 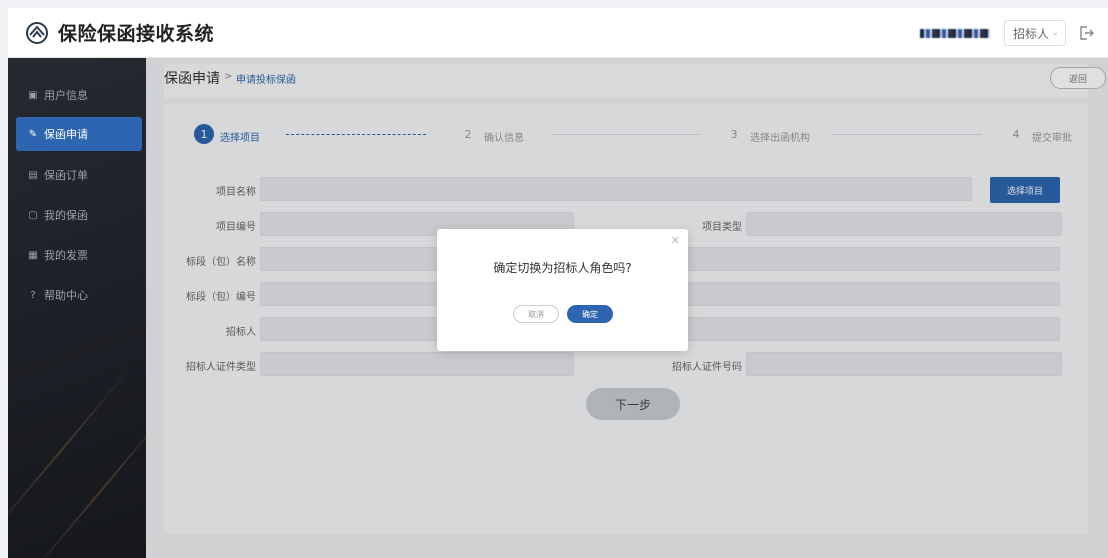 I want to click on sidebar-item-help: ? 帮助中心, so click(x=79, y=295).